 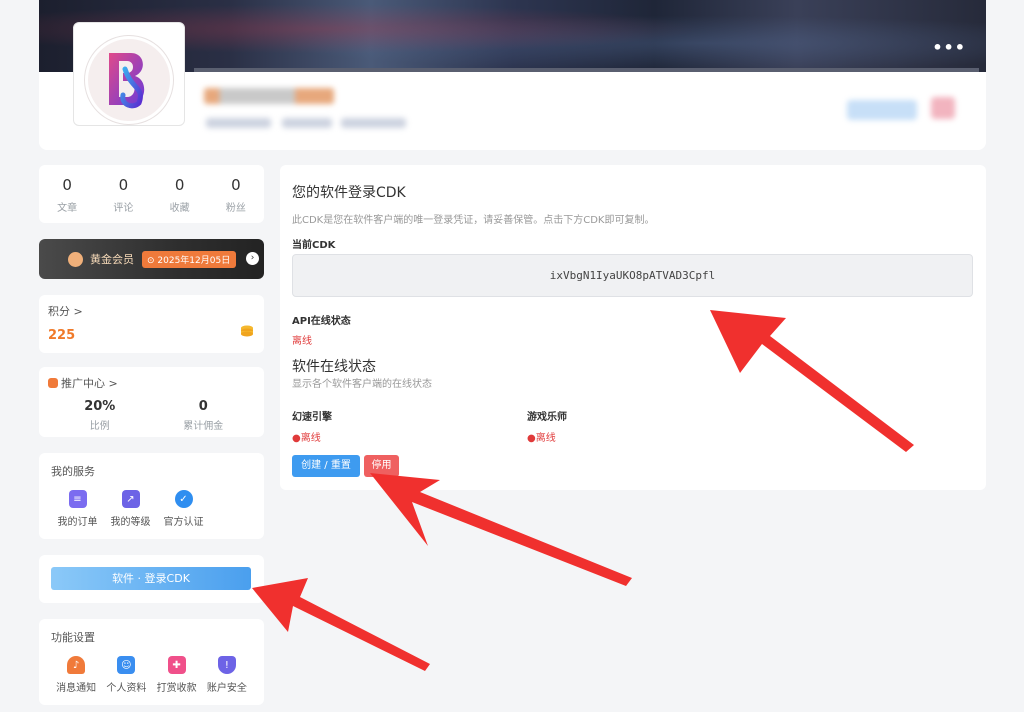 What do you see at coordinates (151, 383) in the screenshot?
I see `promotion-title-row: 推广中心 >` at bounding box center [151, 383].